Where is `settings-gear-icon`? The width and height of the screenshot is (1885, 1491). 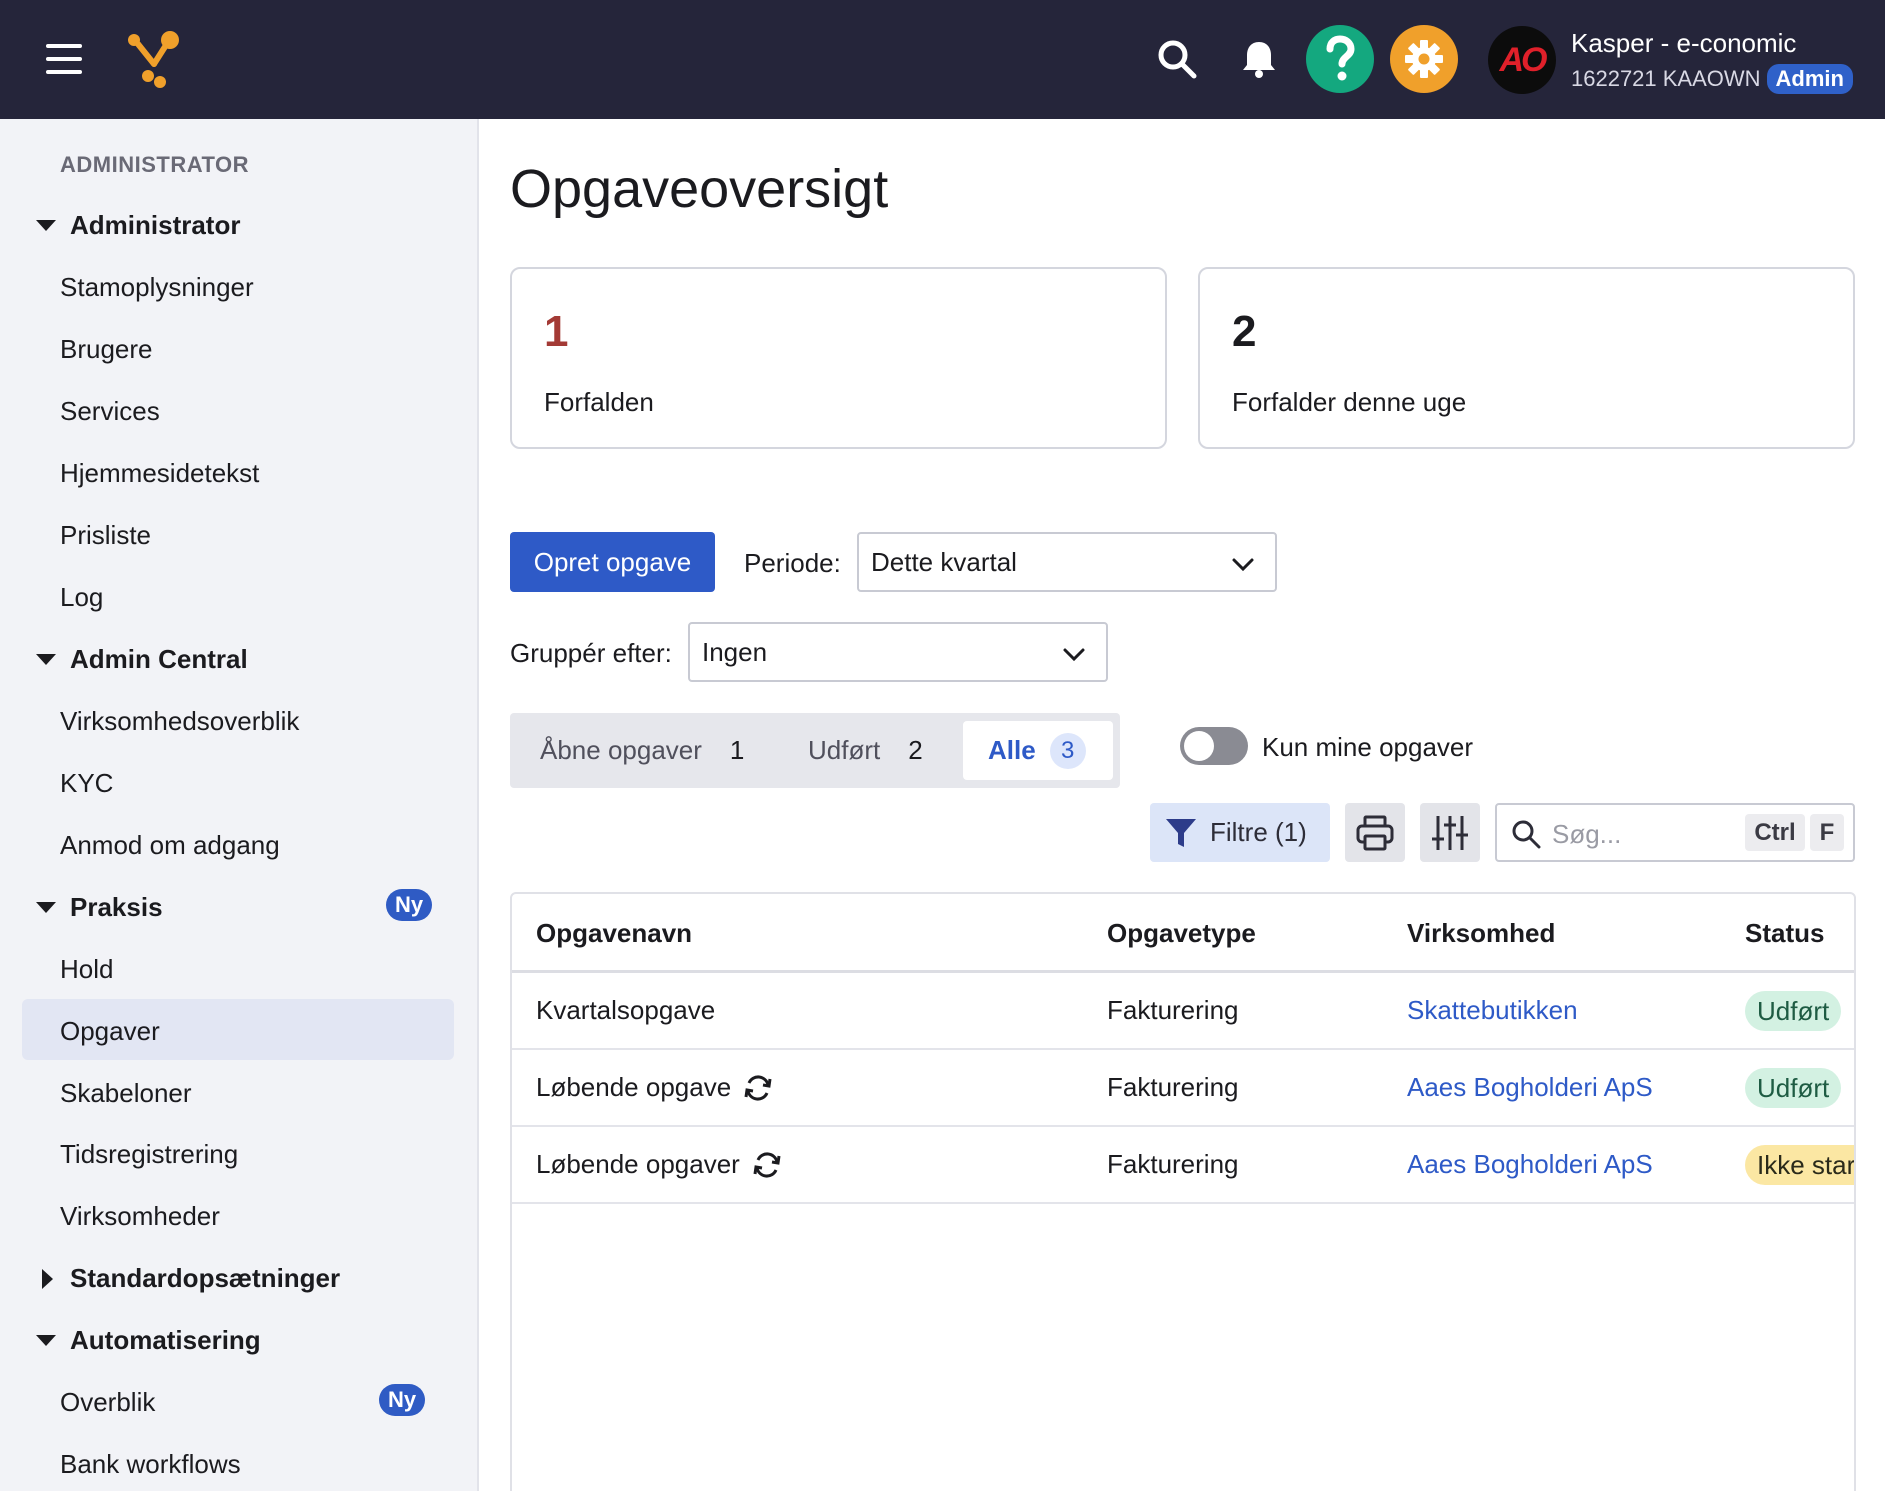 settings-gear-icon is located at coordinates (1424, 59).